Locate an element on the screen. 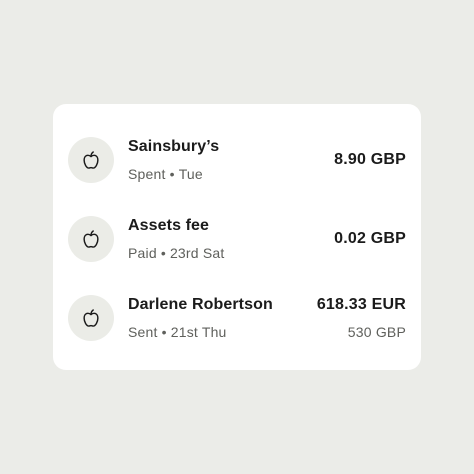 This screenshot has height=474, width=474. transaction-meta: Paid • 23rd Sat is located at coordinates (176, 253).